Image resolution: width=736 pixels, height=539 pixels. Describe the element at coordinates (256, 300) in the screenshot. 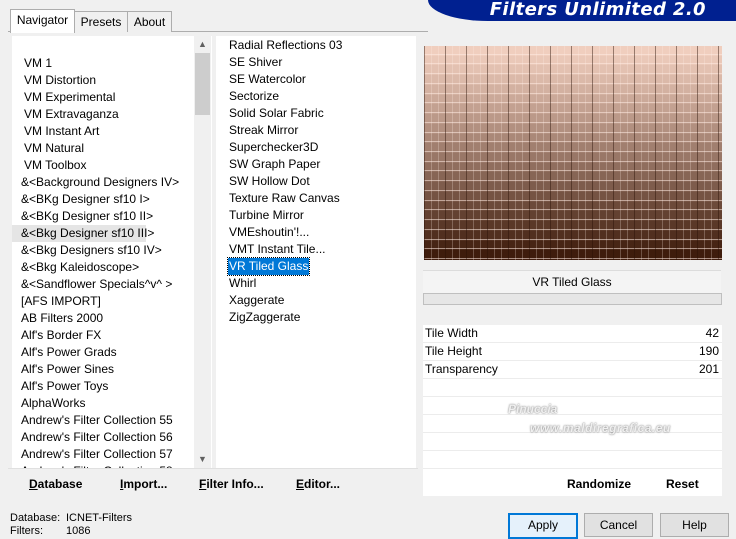

I see `filter-item: Xaggerate` at that location.